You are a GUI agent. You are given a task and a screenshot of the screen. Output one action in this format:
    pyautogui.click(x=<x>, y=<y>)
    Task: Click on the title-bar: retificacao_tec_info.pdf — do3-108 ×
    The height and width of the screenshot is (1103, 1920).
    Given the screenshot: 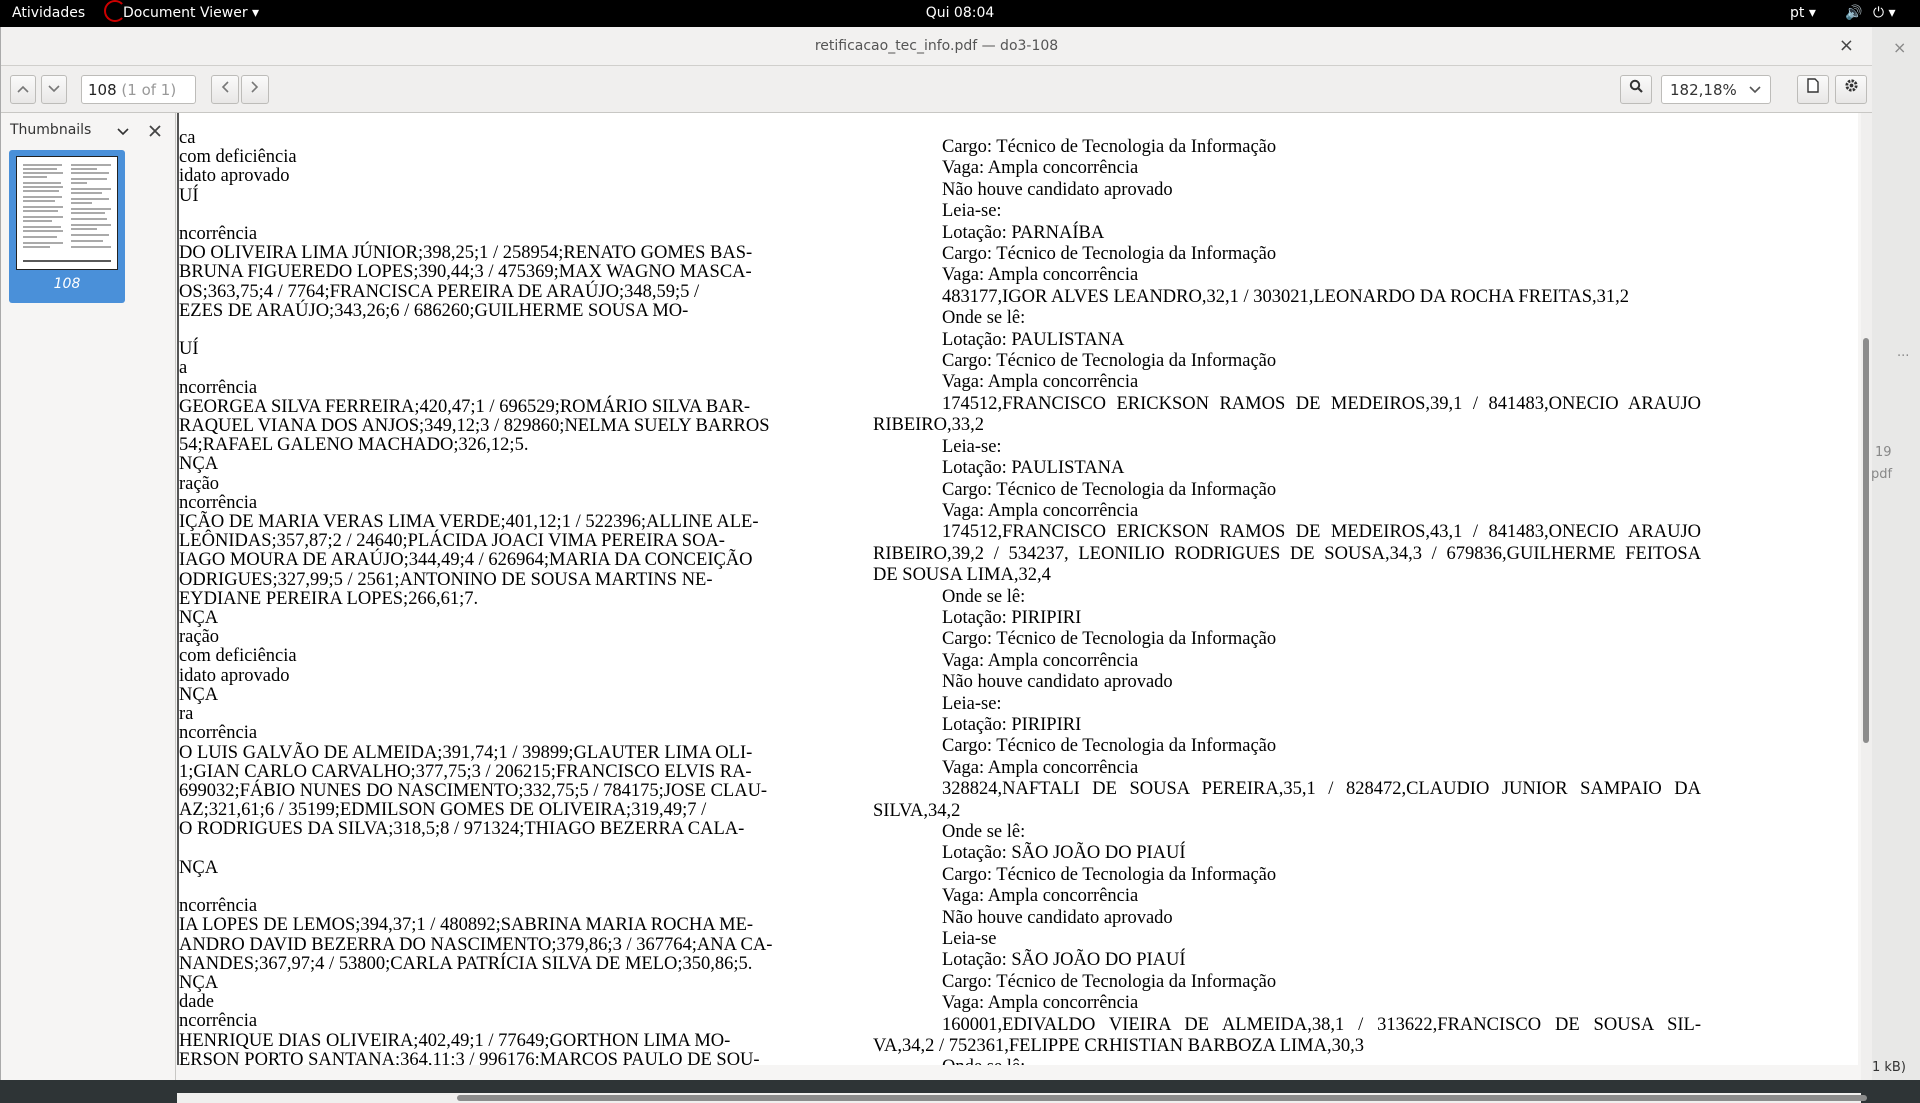 What is the action you would take?
    pyautogui.click(x=936, y=46)
    